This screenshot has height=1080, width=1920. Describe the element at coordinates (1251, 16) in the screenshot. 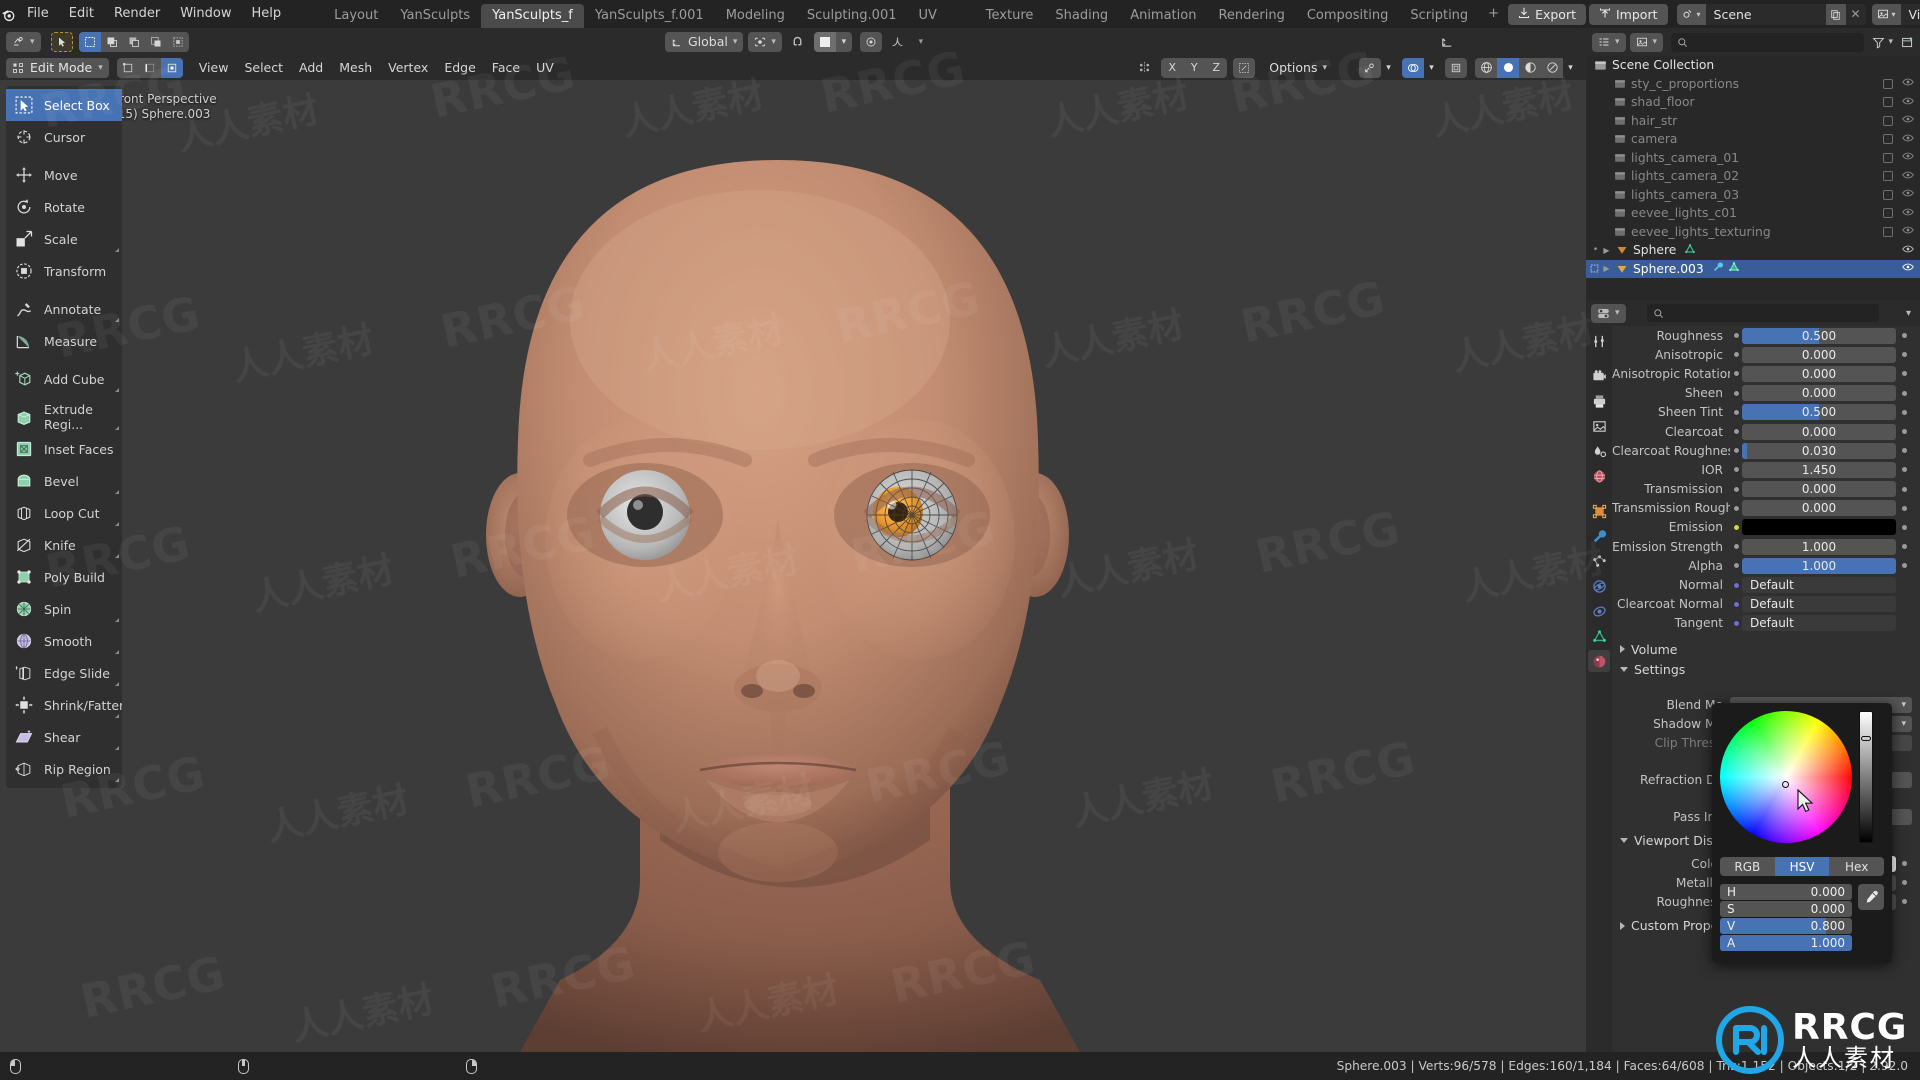

I see `workspace-tab-rendering: Rendering` at that location.